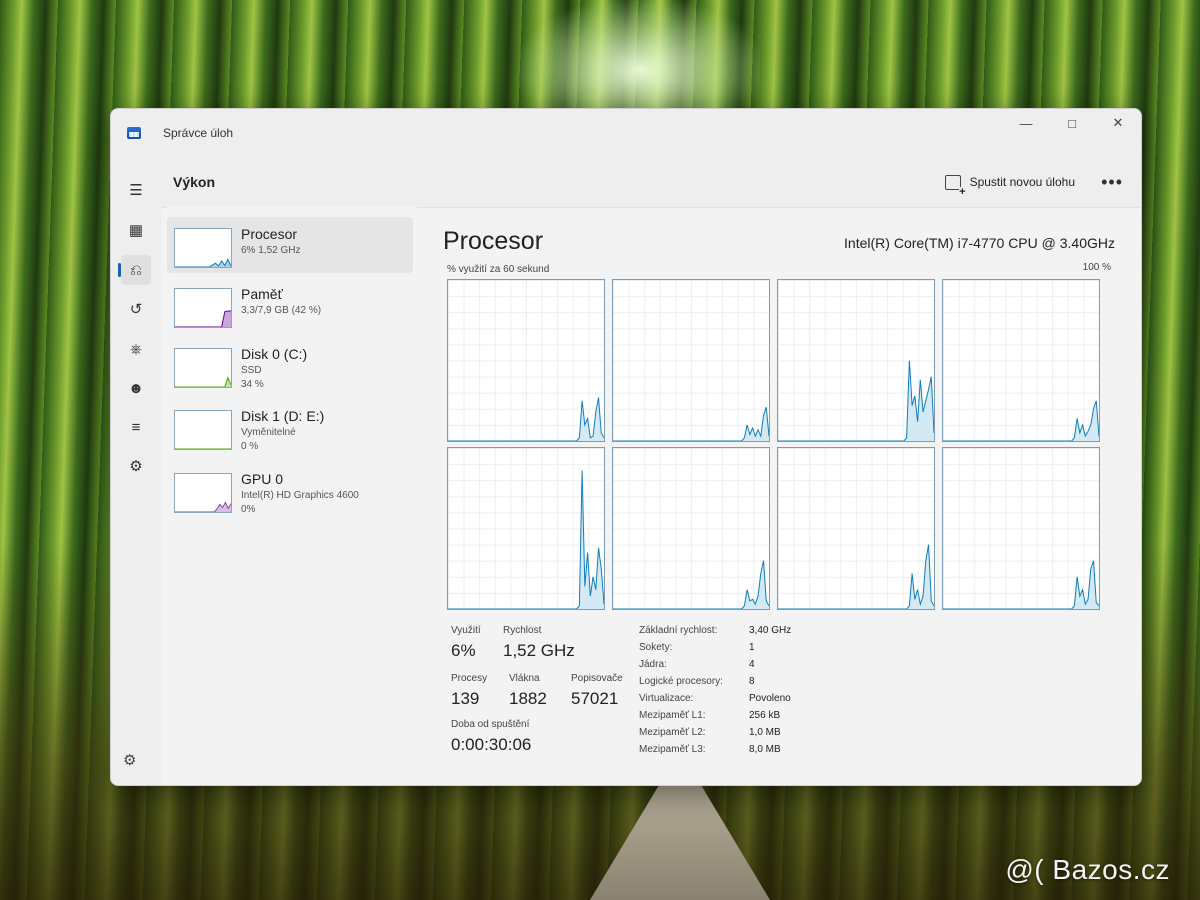 This screenshot has height=900, width=1200. I want to click on detail-key: Virtualizace:, so click(666, 698).